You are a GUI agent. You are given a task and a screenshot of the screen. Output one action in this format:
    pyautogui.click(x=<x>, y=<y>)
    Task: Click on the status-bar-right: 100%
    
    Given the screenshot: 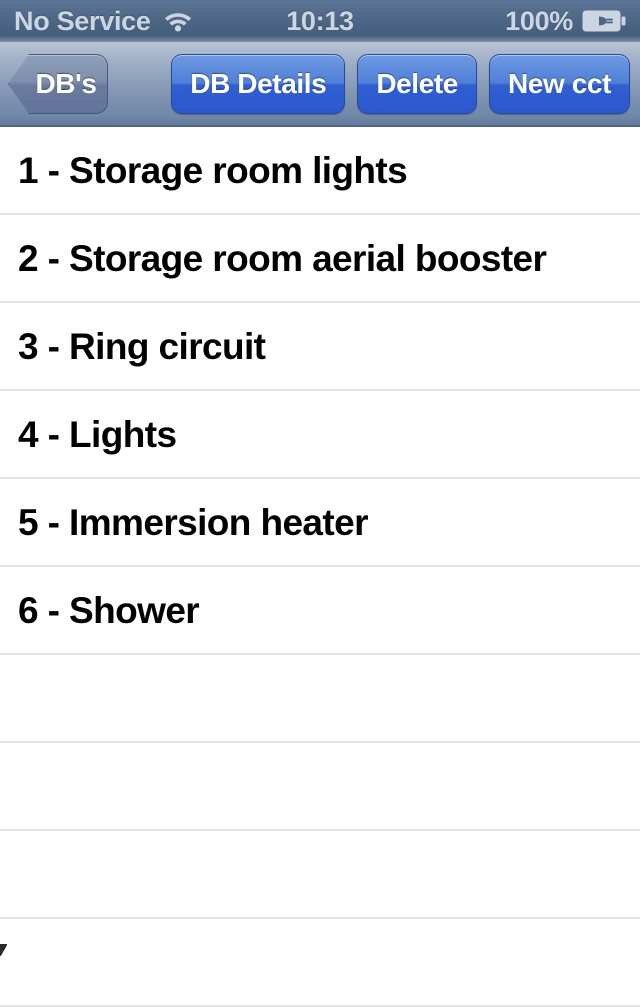 What is the action you would take?
    pyautogui.click(x=565, y=21)
    